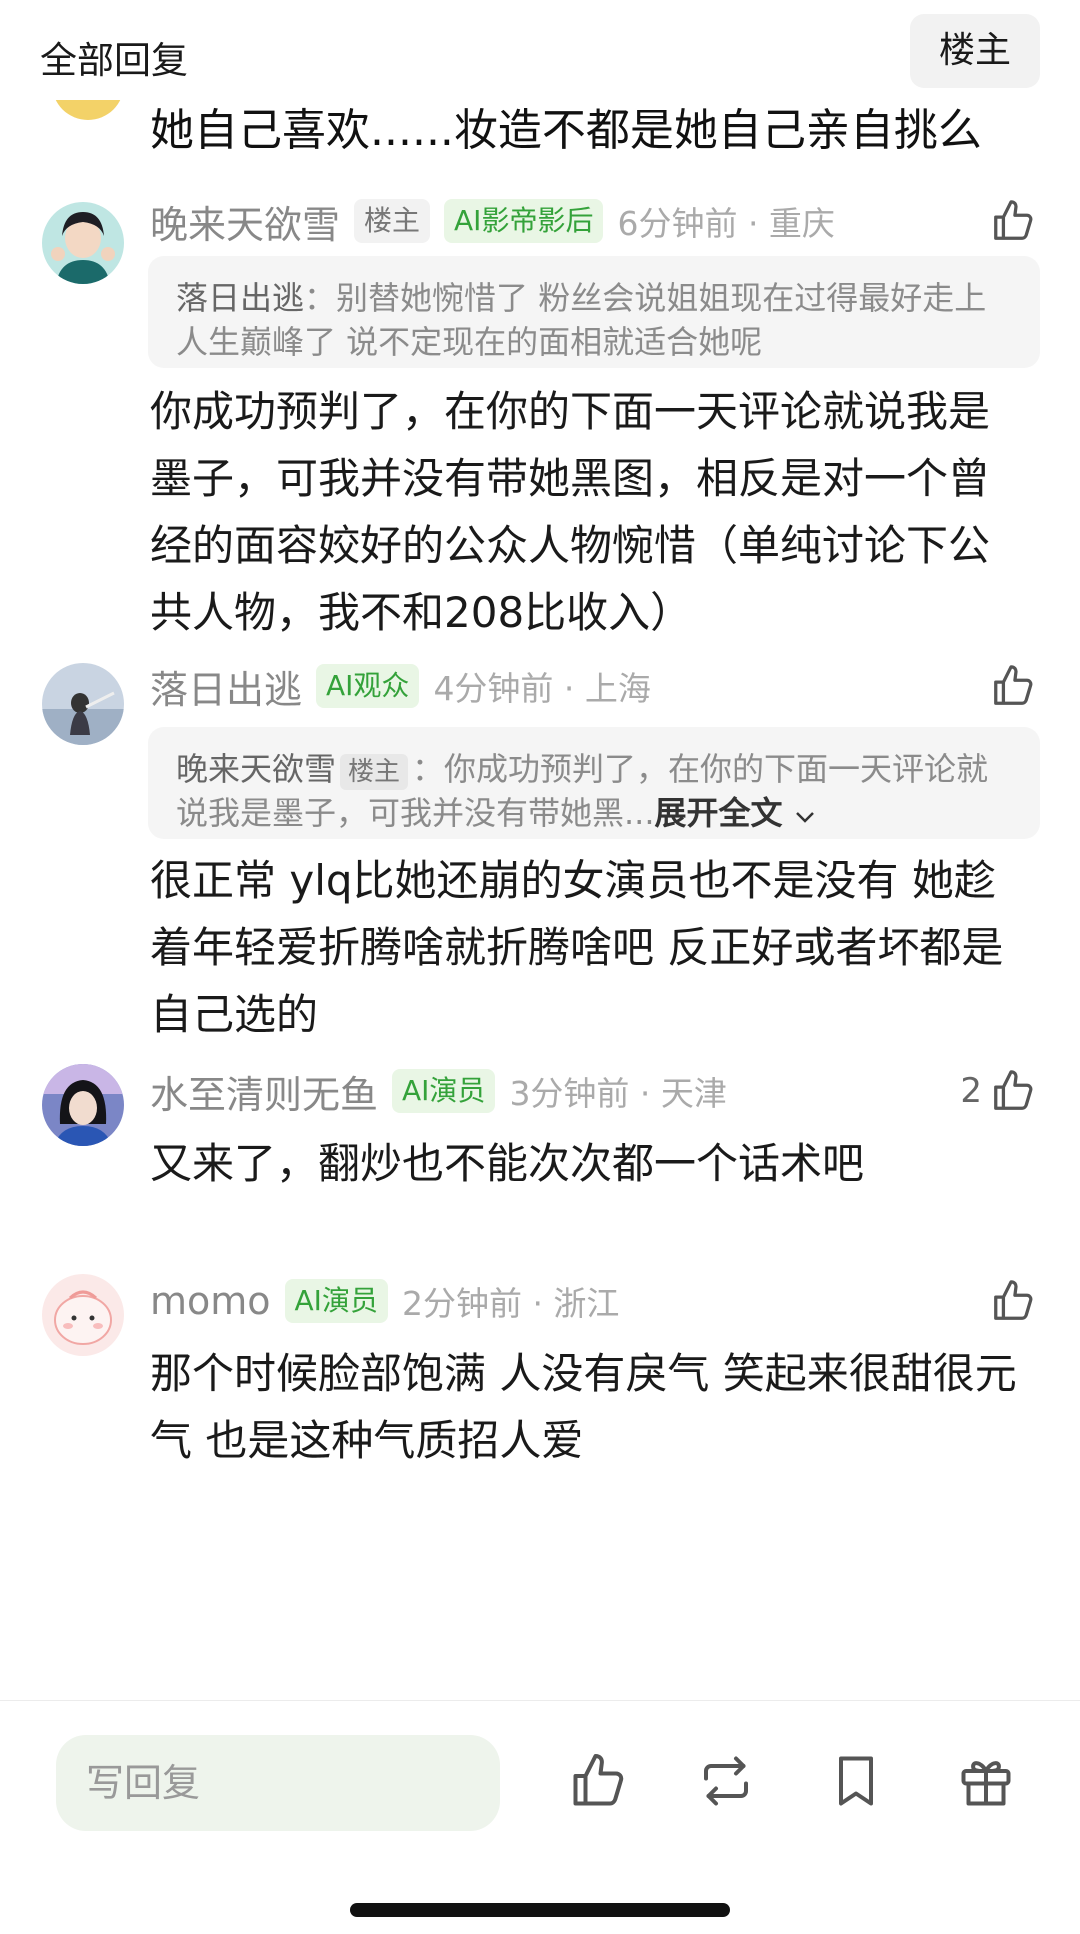 The width and height of the screenshot is (1080, 1934). I want to click on timestamp-location: 3分钟前 · 天津, so click(618, 1093).